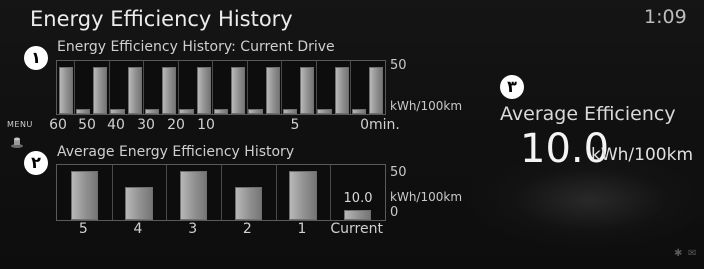  I want to click on average-history-xtick: 3, so click(193, 229).